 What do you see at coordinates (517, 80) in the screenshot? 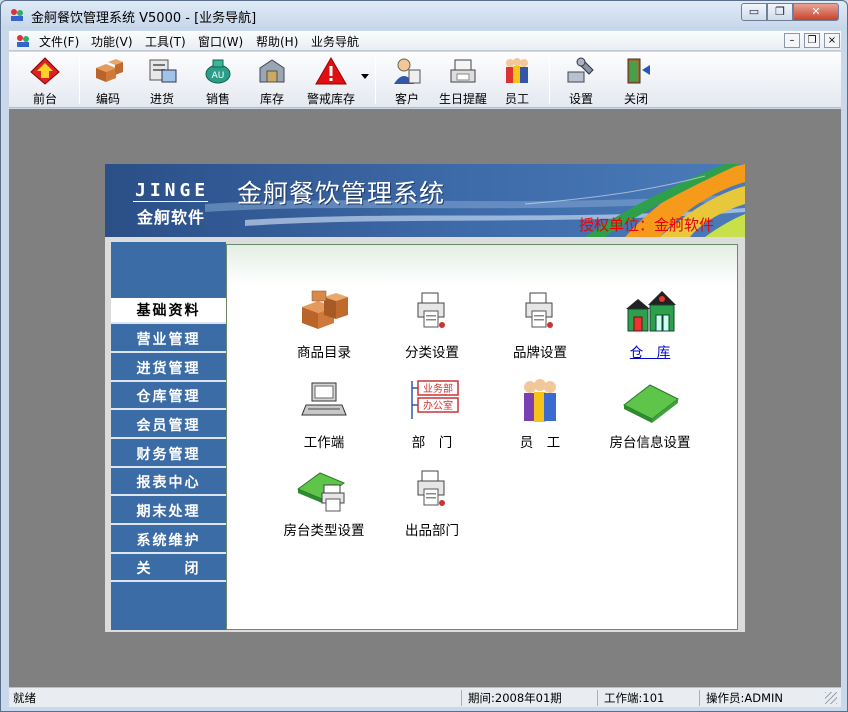
I see `toolbar-staff-button: 员工` at bounding box center [517, 80].